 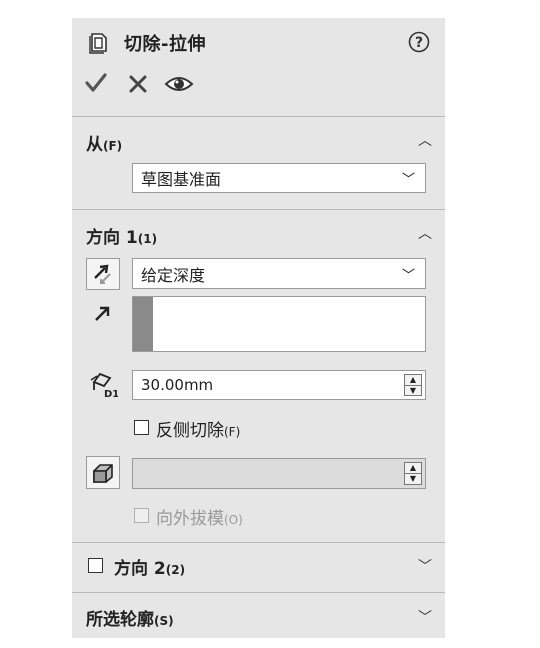 I want to click on draft-toggle-button, so click(x=103, y=472).